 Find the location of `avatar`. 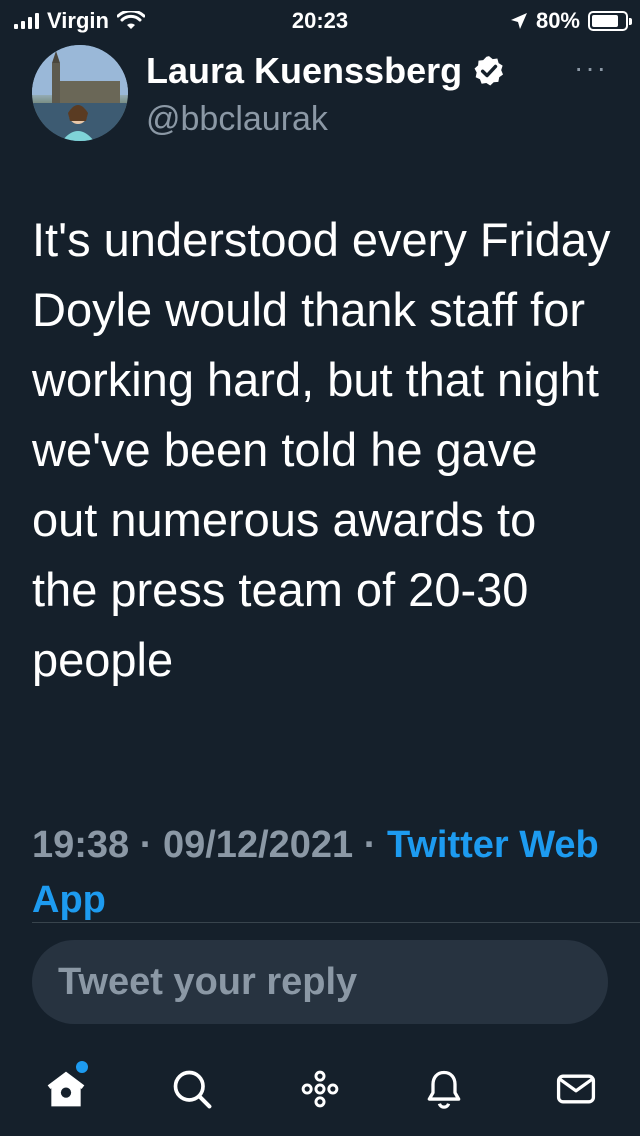

avatar is located at coordinates (80, 93).